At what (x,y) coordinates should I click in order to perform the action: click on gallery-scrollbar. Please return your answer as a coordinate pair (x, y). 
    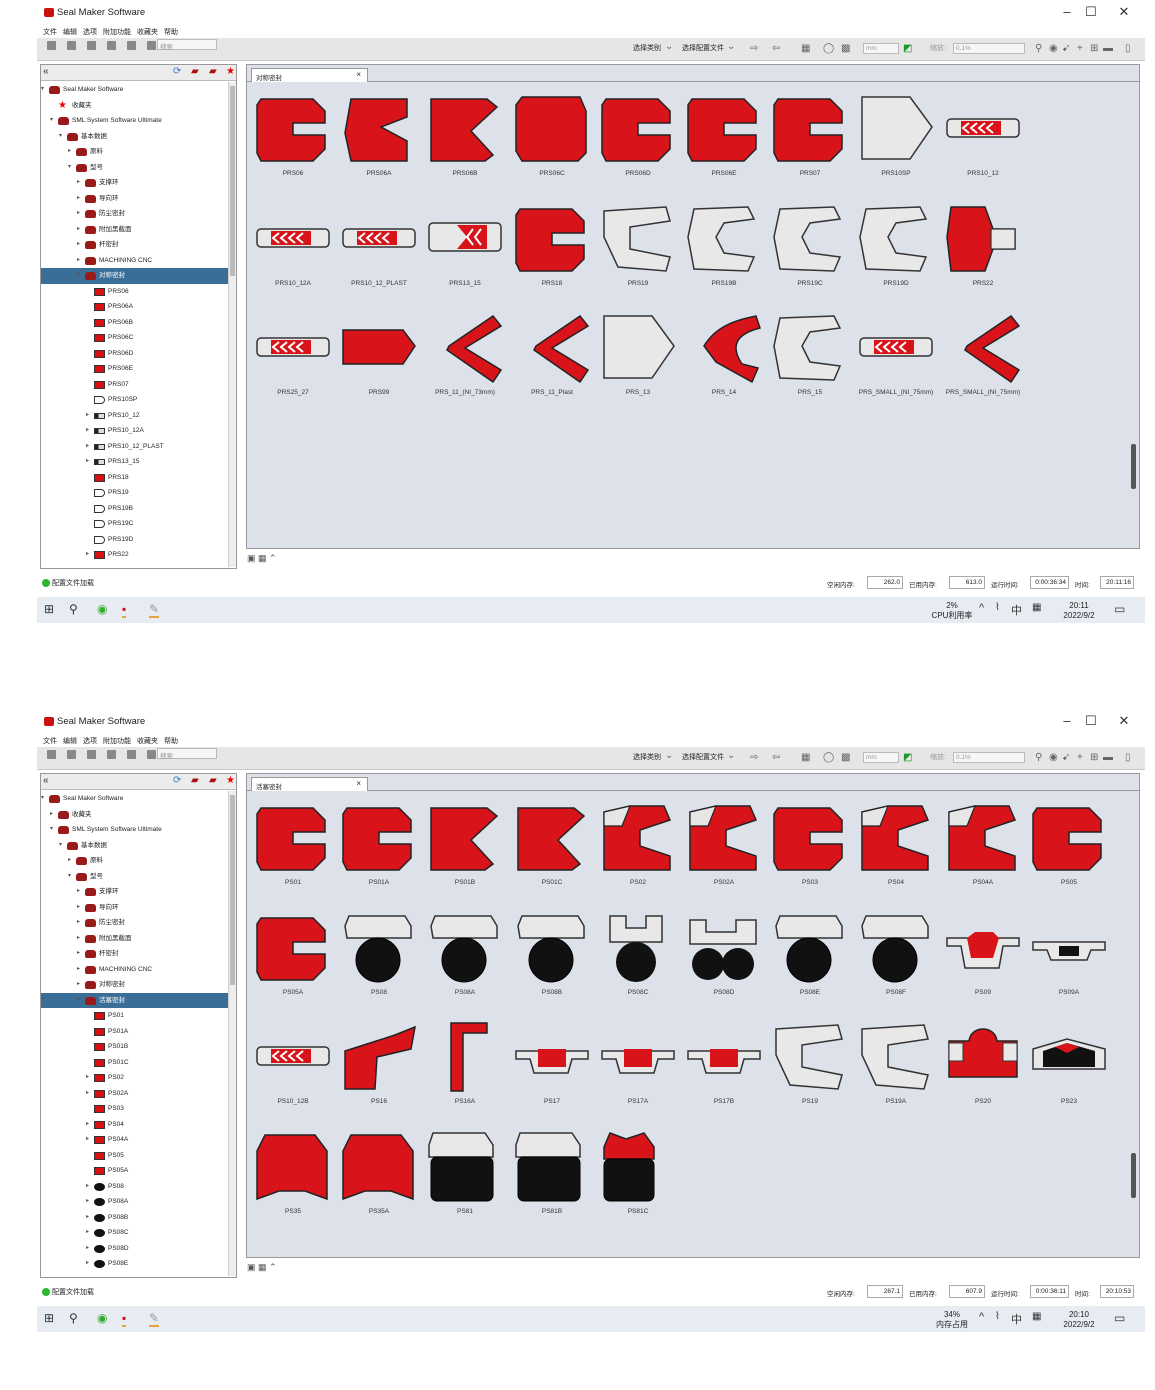
    Looking at the image, I should click on (1134, 315).